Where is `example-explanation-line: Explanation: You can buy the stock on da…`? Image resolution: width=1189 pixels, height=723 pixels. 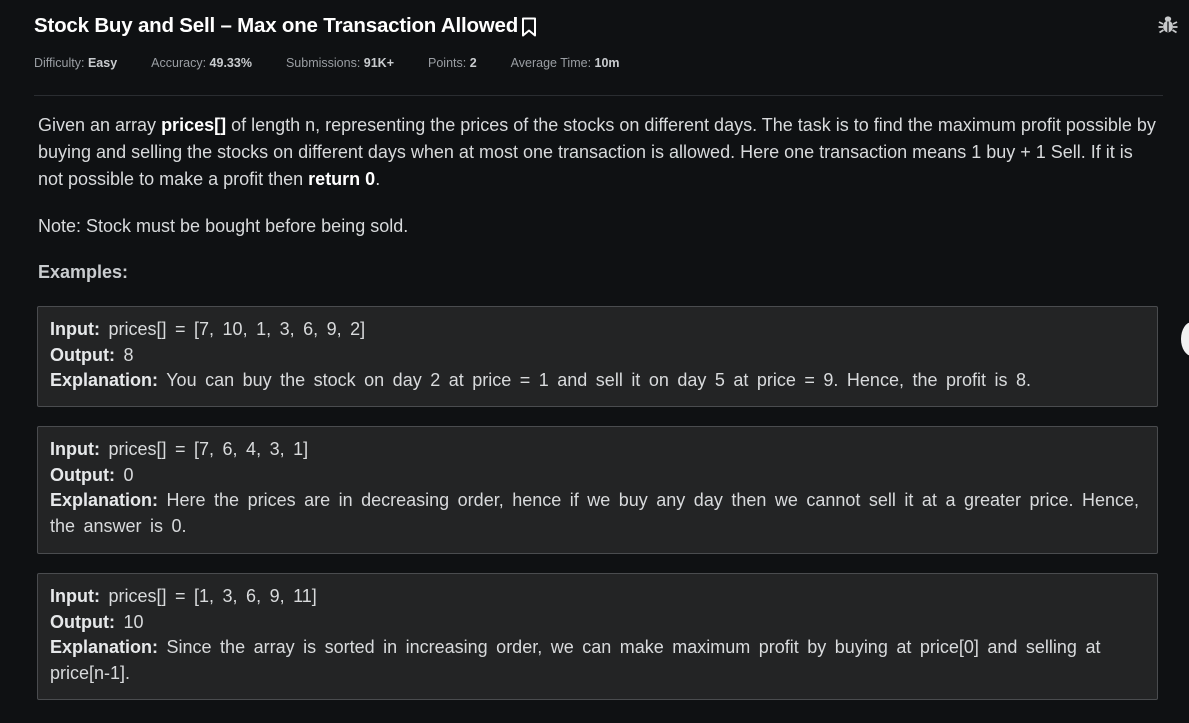
example-explanation-line: Explanation: You can buy the stock on da… is located at coordinates (541, 380).